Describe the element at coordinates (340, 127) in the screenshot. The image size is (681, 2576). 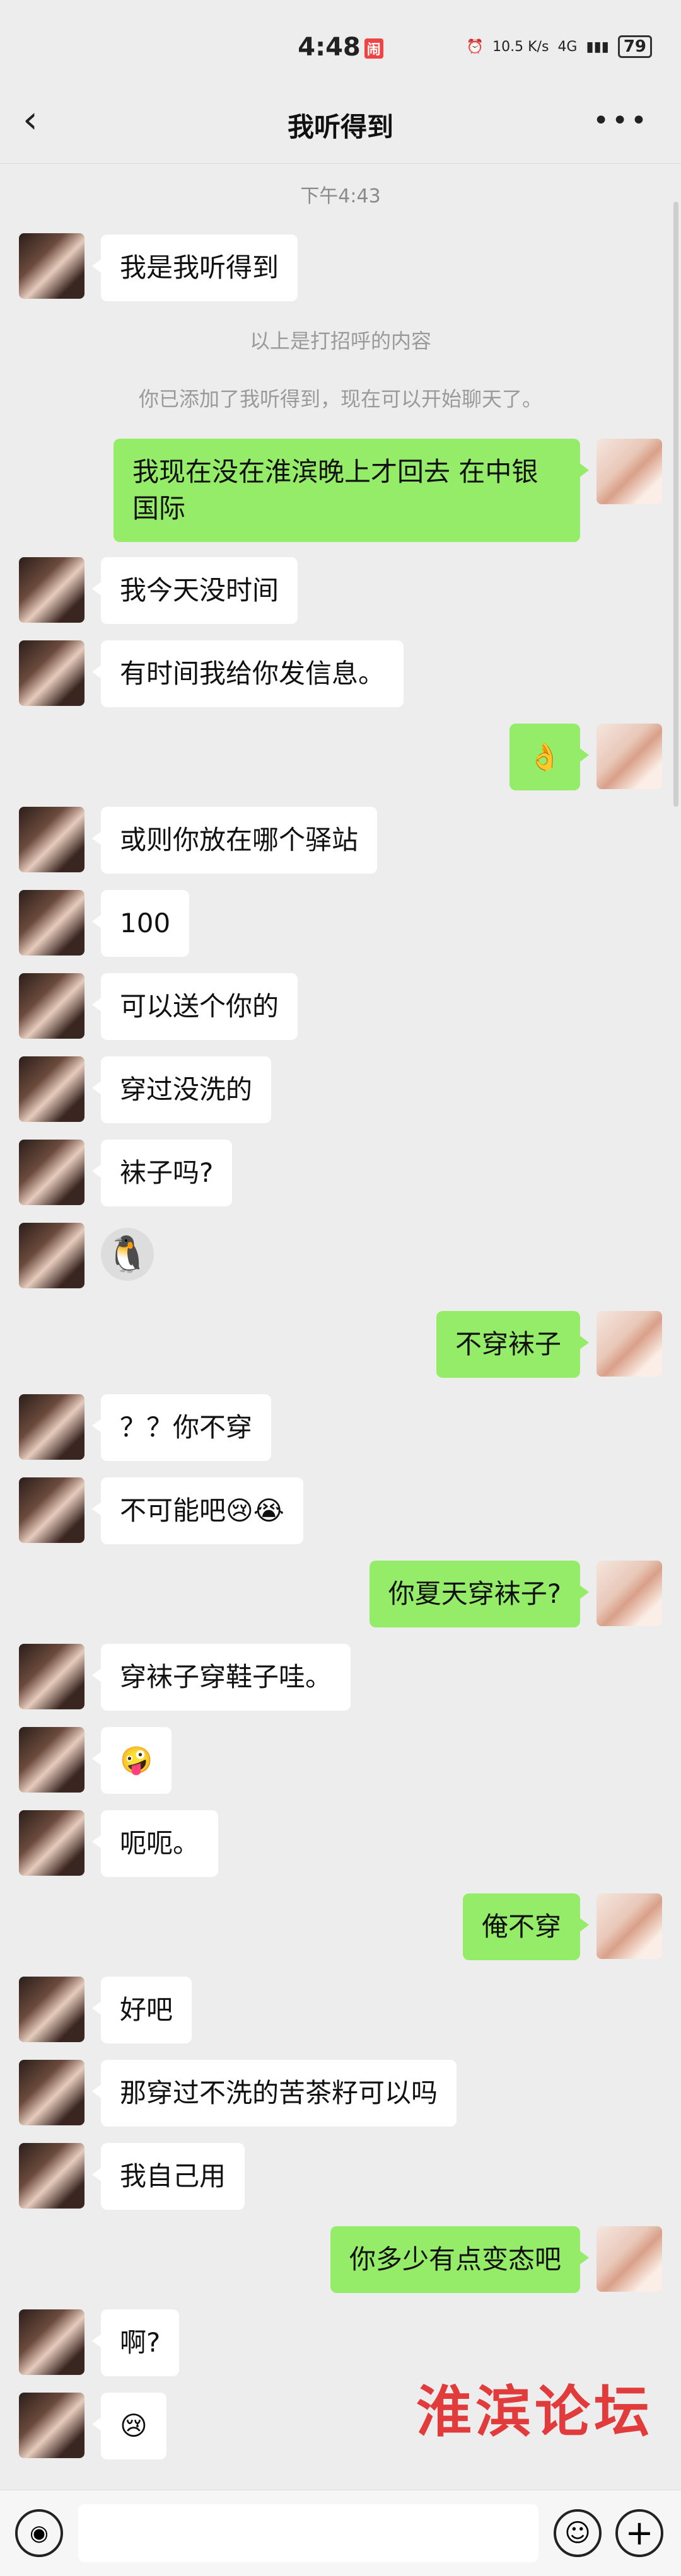
I see `page-title: 我听得到` at that location.